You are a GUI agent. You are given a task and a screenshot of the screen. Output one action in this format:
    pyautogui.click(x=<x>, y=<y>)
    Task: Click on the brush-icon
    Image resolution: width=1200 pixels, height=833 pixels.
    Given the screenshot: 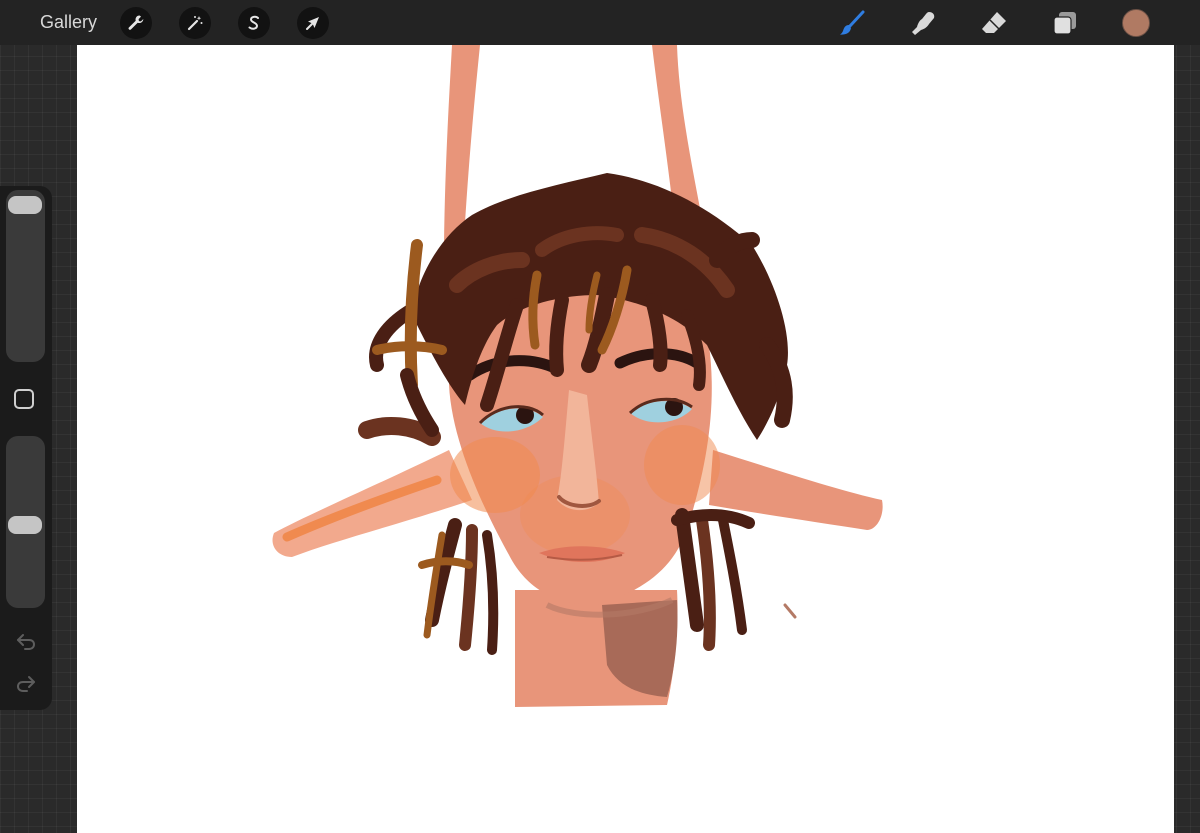 What is the action you would take?
    pyautogui.click(x=852, y=22)
    